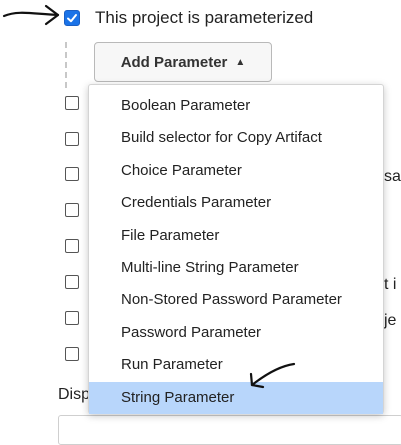 This screenshot has height=445, width=401. Describe the element at coordinates (236, 397) in the screenshot. I see `menu-item-string-parameter: String Parameter` at that location.